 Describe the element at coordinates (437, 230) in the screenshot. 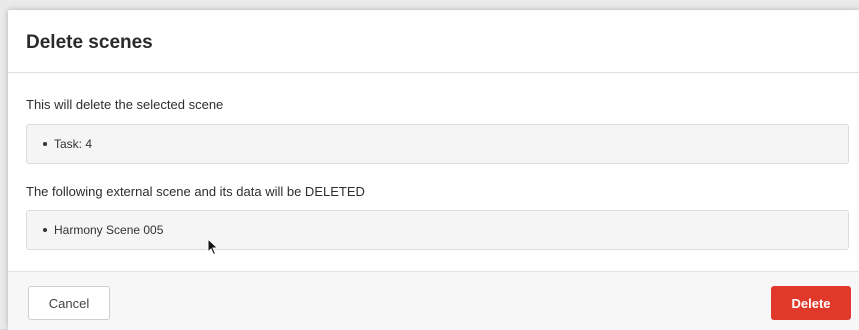

I see `external-scenes-list: Harmony Scene 005` at that location.